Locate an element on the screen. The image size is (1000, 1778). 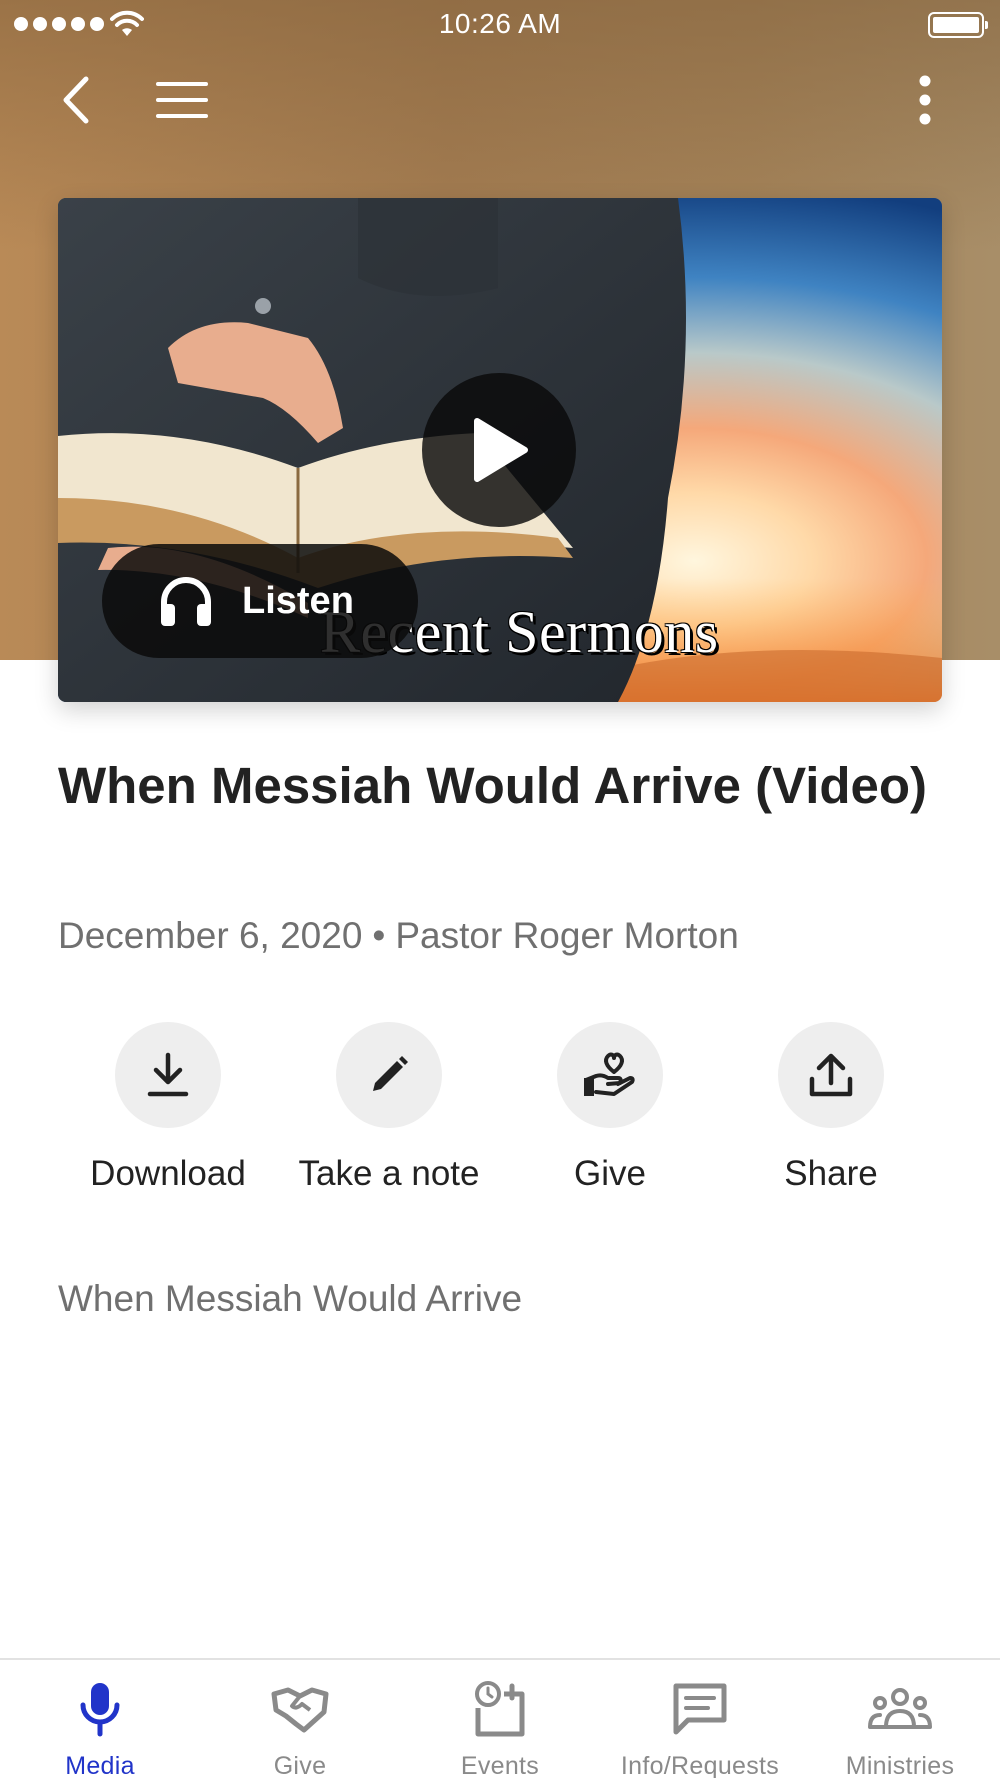
action-row: Download Take a note Give Share is located at coordinates (500, 1112).